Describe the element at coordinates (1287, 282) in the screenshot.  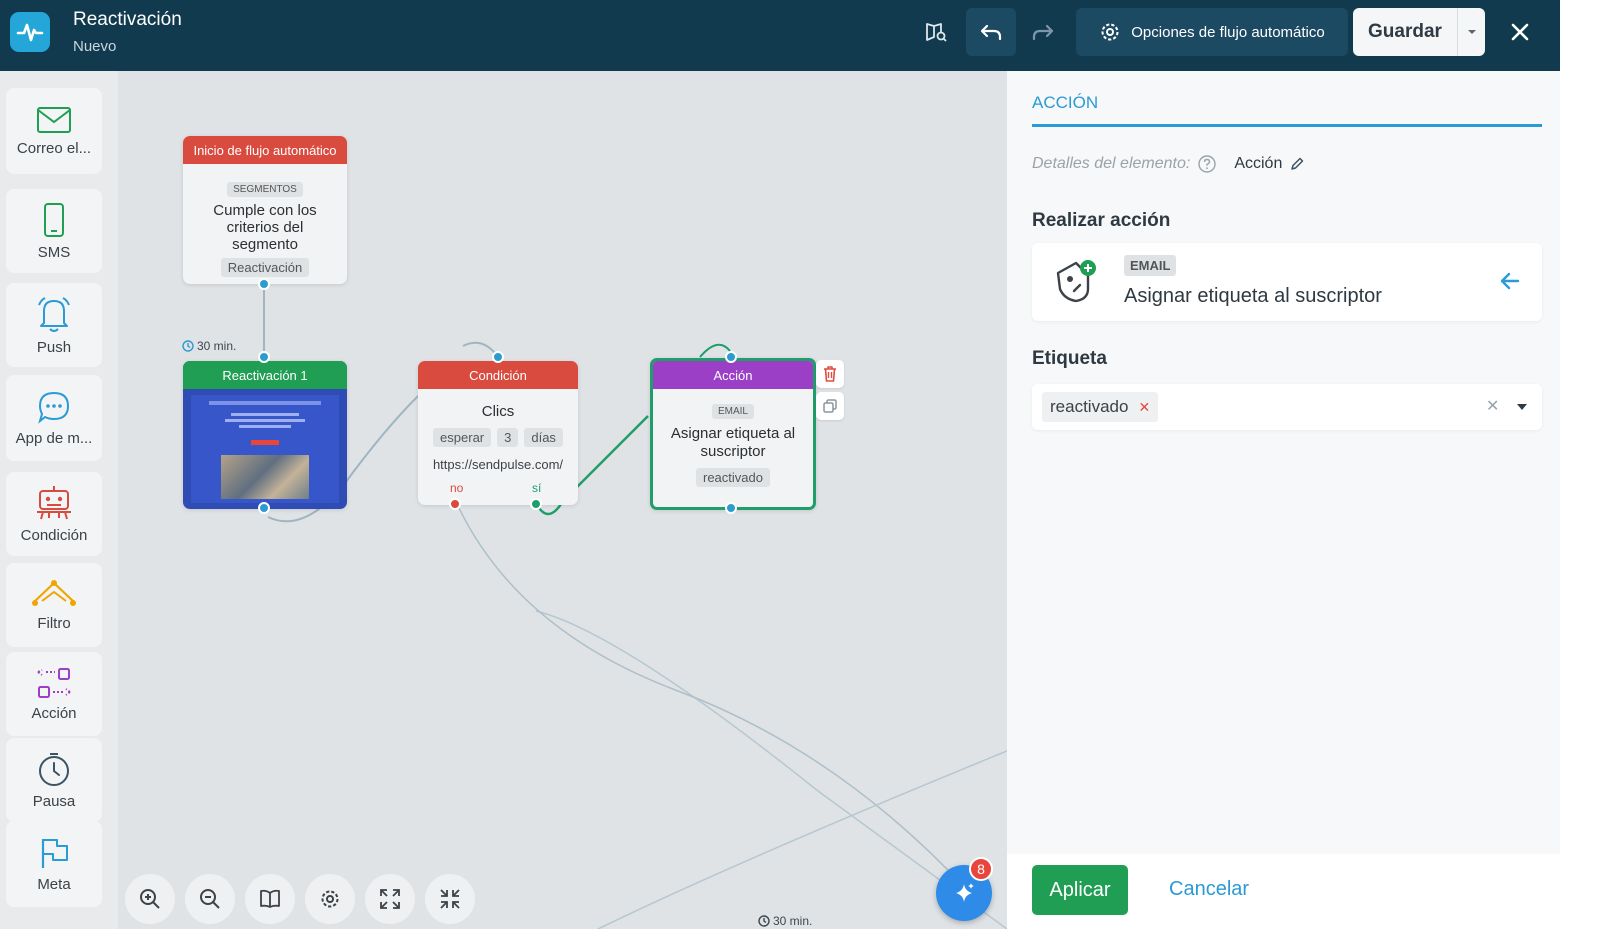
I see `selected-action-card: EMAIL Asignar etiqueta al suscriptor` at that location.